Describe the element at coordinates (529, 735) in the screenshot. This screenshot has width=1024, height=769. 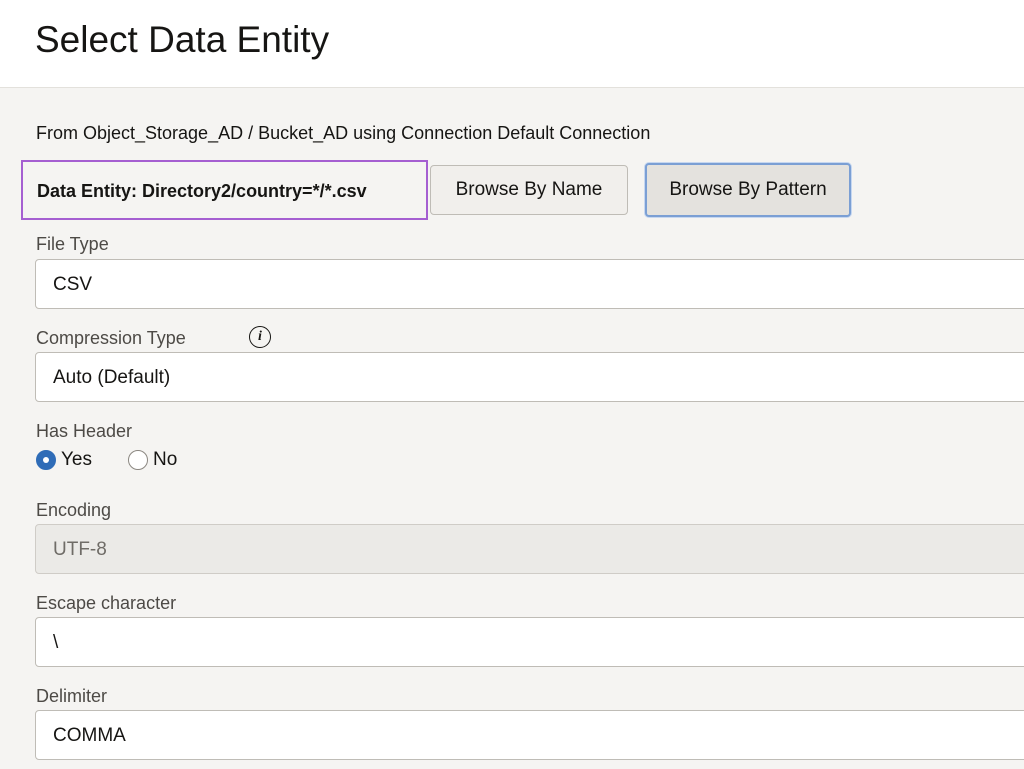
I see `delimiter-select: COMMA` at that location.